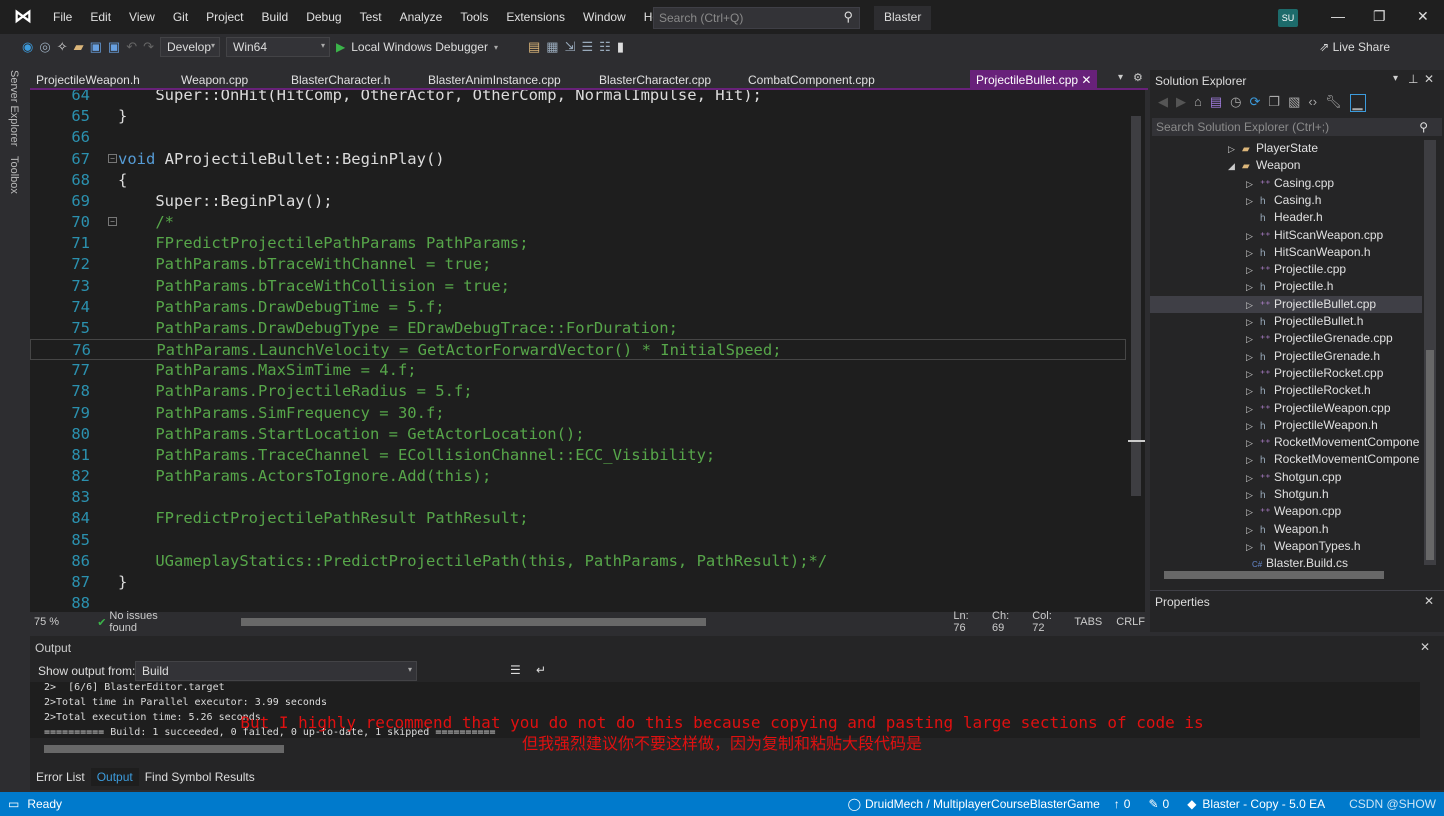 The width and height of the screenshot is (1444, 816). I want to click on tree-item: ▷ h Weapon.h, so click(1287, 529).